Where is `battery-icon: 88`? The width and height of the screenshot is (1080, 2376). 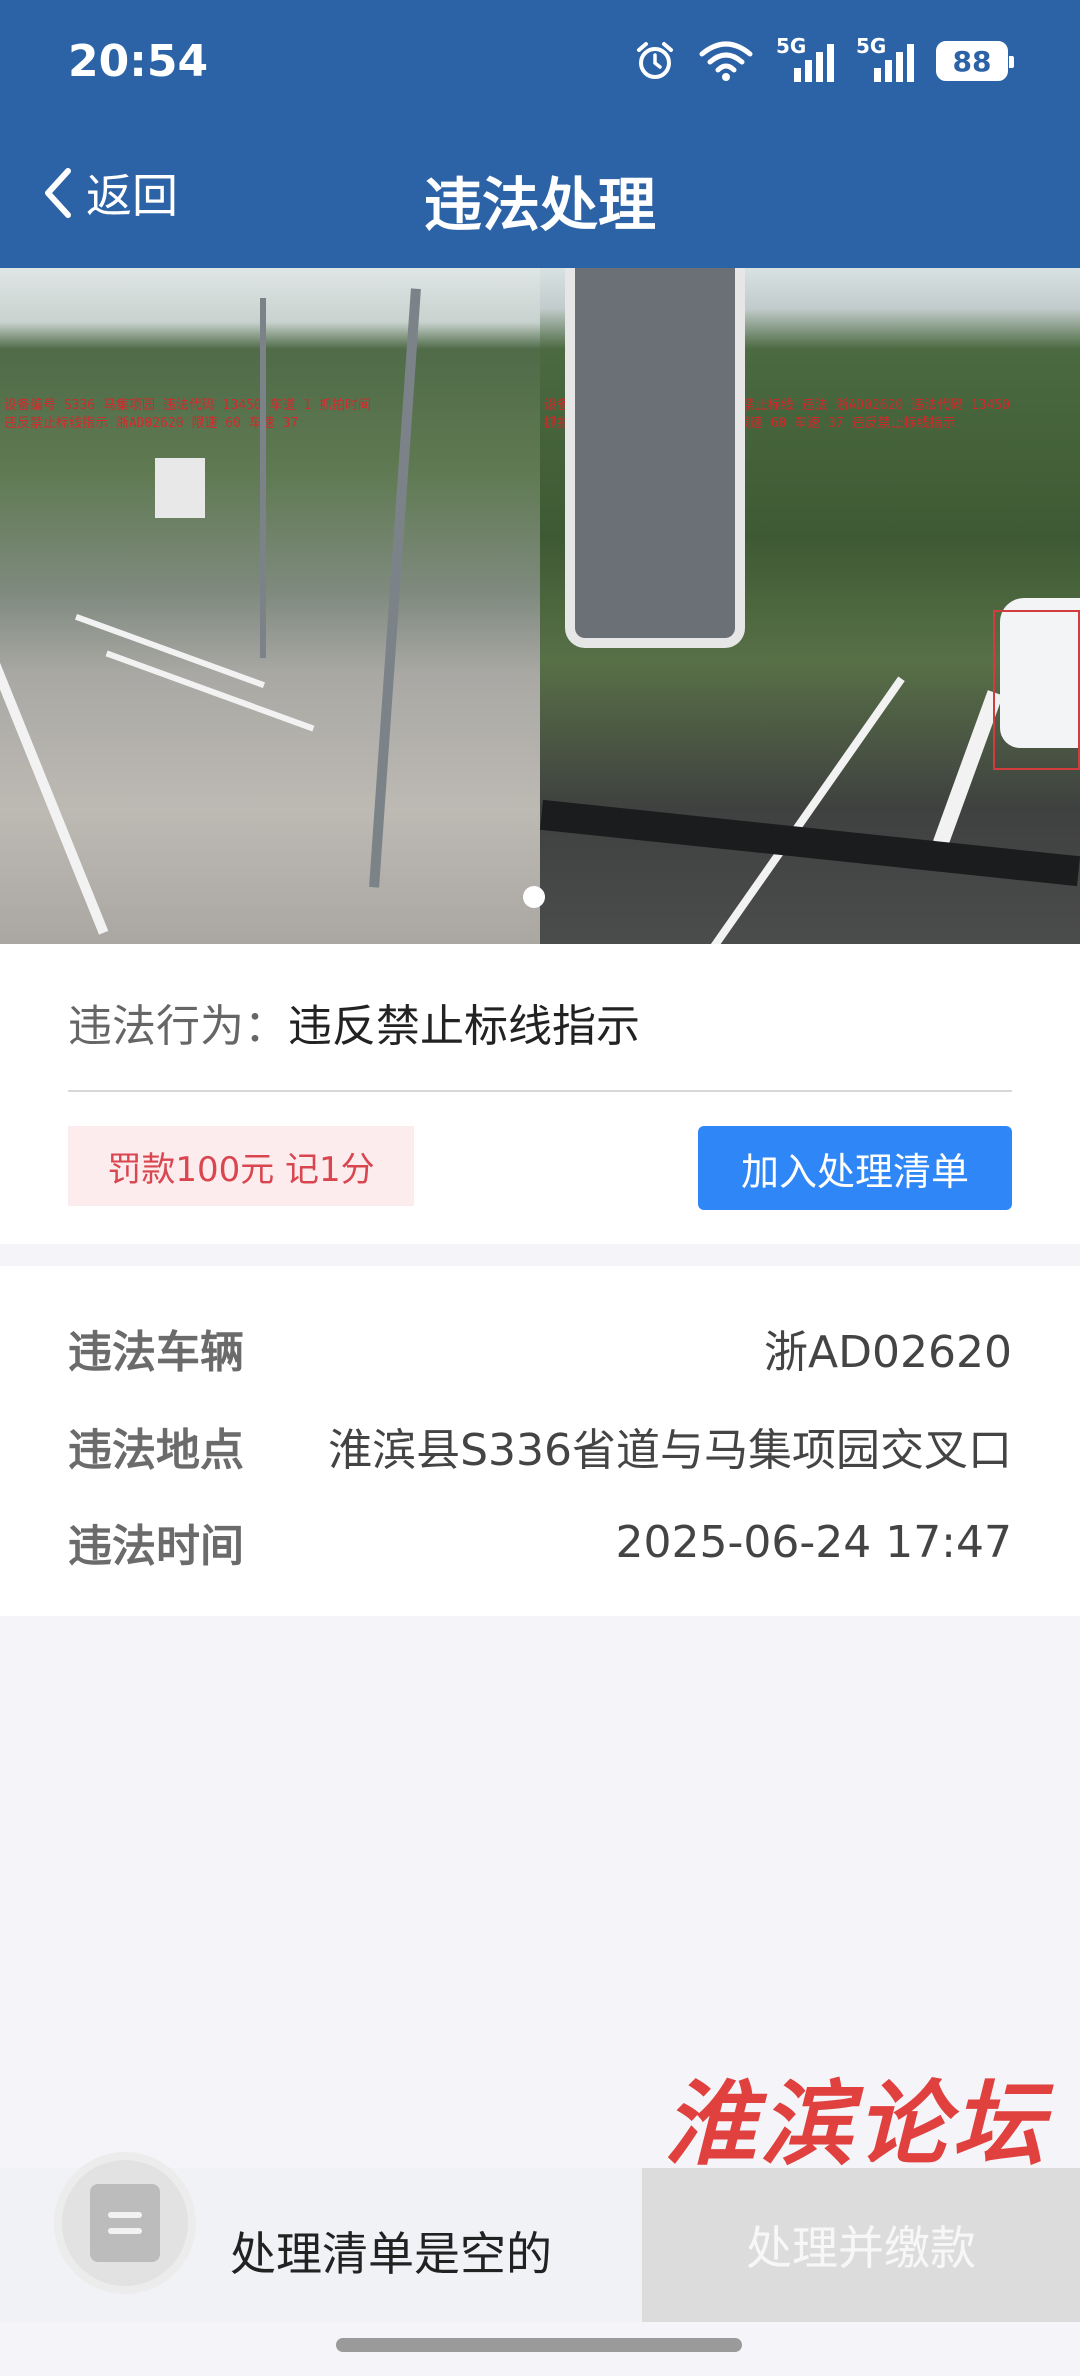
battery-icon: 88 is located at coordinates (975, 61).